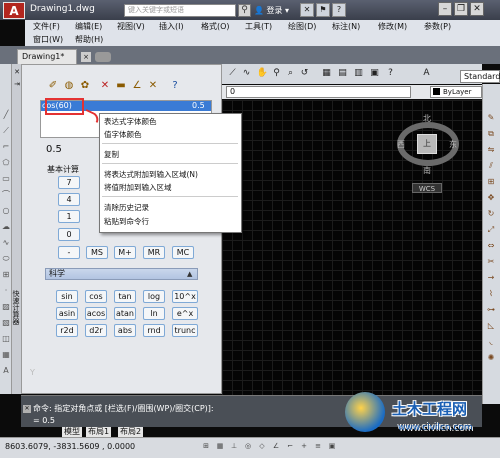  I want to click on digit-7-button: 7, so click(69, 182).